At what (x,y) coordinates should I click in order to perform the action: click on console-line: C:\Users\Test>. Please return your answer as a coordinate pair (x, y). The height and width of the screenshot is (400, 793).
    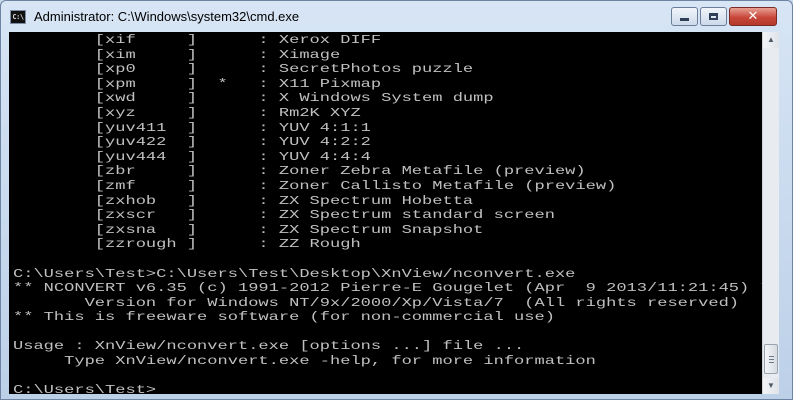
    Looking at the image, I should click on (85, 388).